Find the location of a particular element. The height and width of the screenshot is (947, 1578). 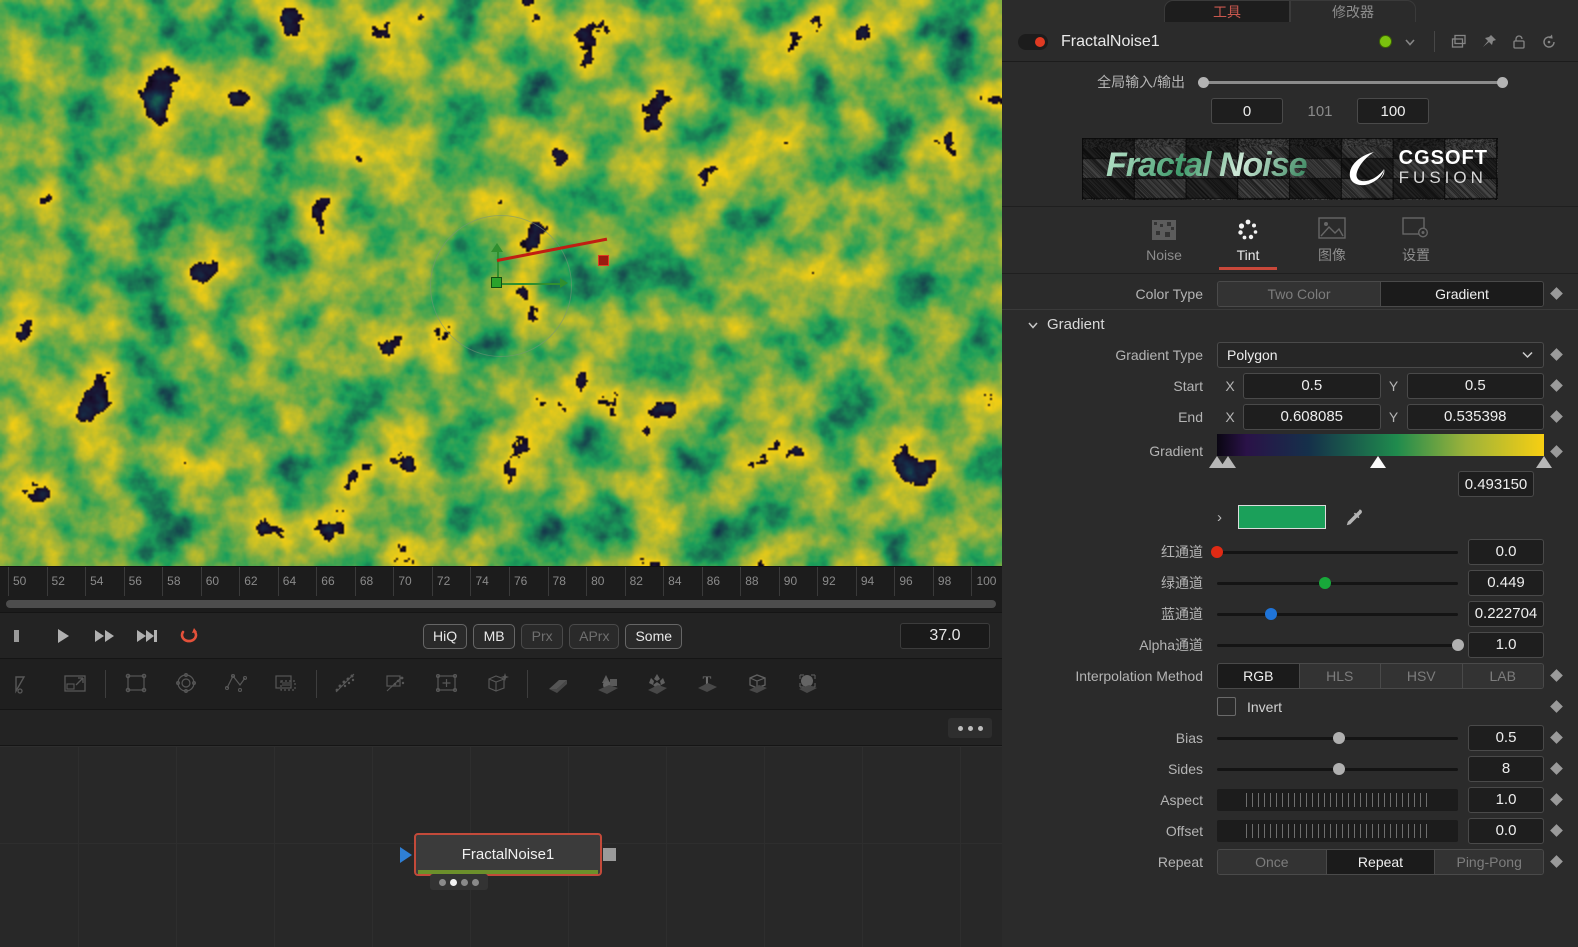

toolbar-bitmap-mask-icon is located at coordinates (286, 684).